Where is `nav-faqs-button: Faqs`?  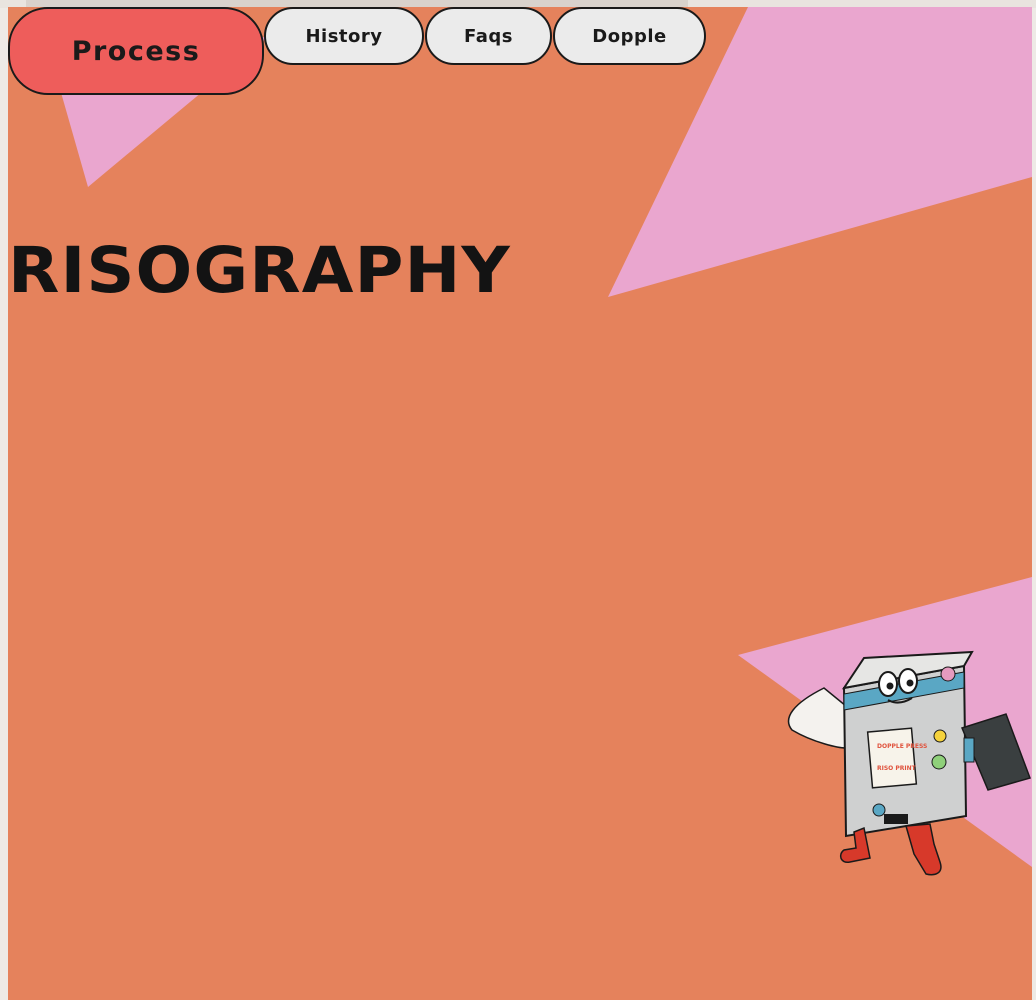
nav-faqs-button: Faqs is located at coordinates (488, 36).